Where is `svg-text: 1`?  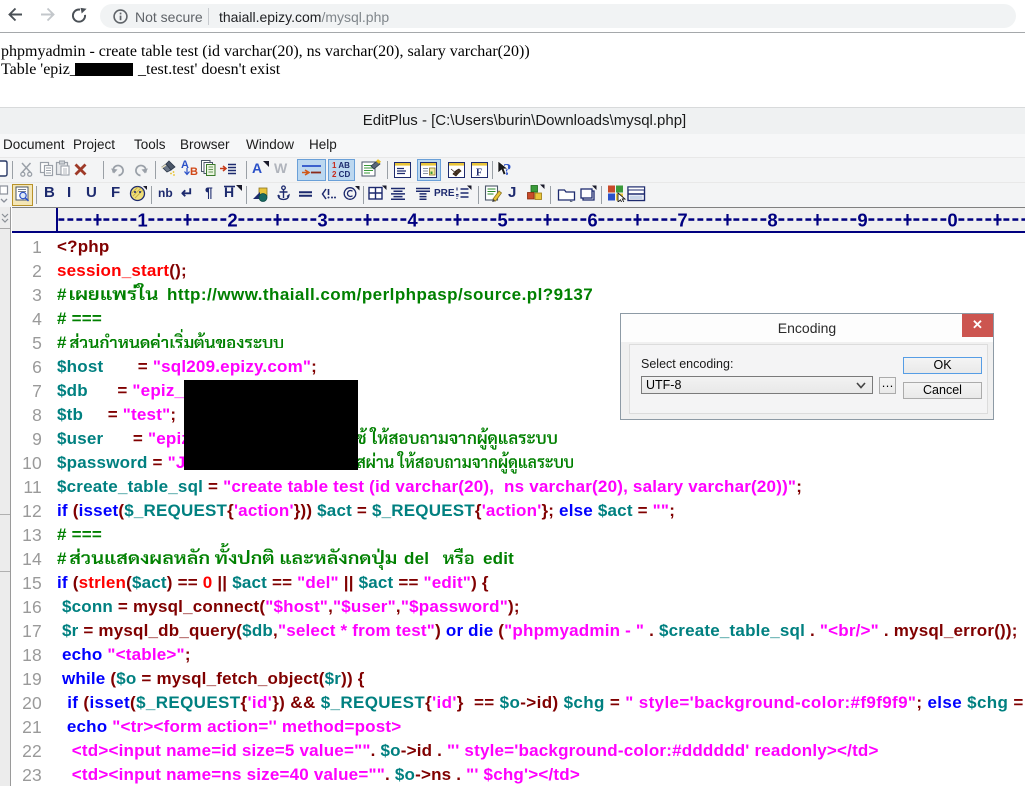
svg-text: 1 is located at coordinates (142, 220).